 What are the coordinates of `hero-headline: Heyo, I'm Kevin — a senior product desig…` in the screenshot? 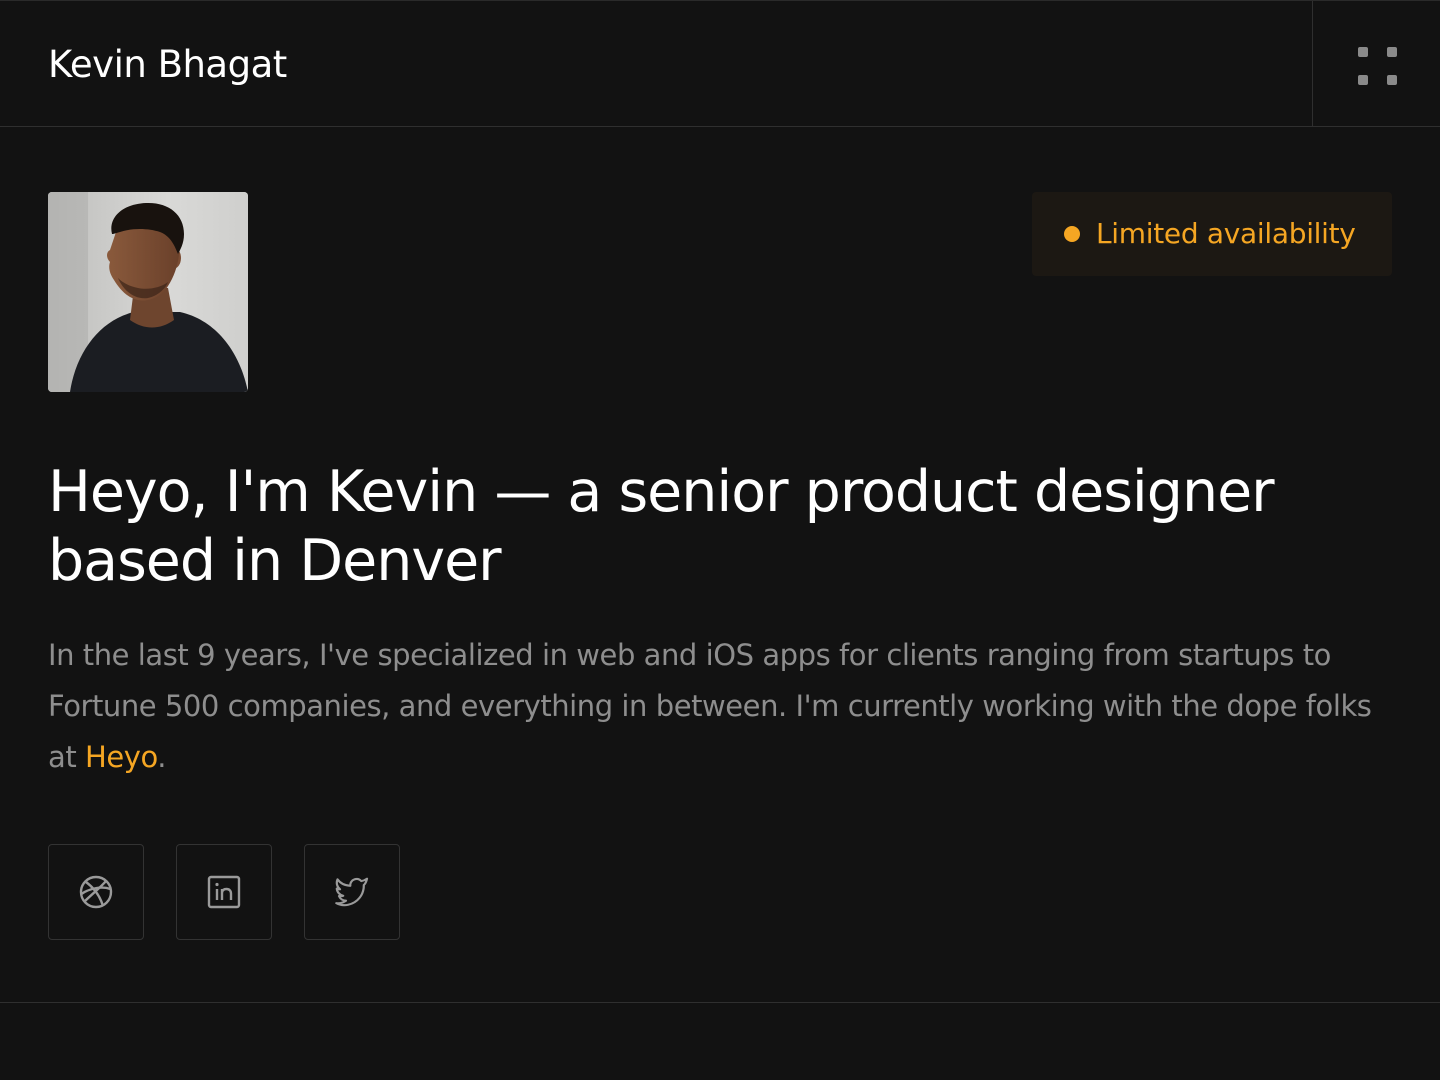 It's located at (698, 527).